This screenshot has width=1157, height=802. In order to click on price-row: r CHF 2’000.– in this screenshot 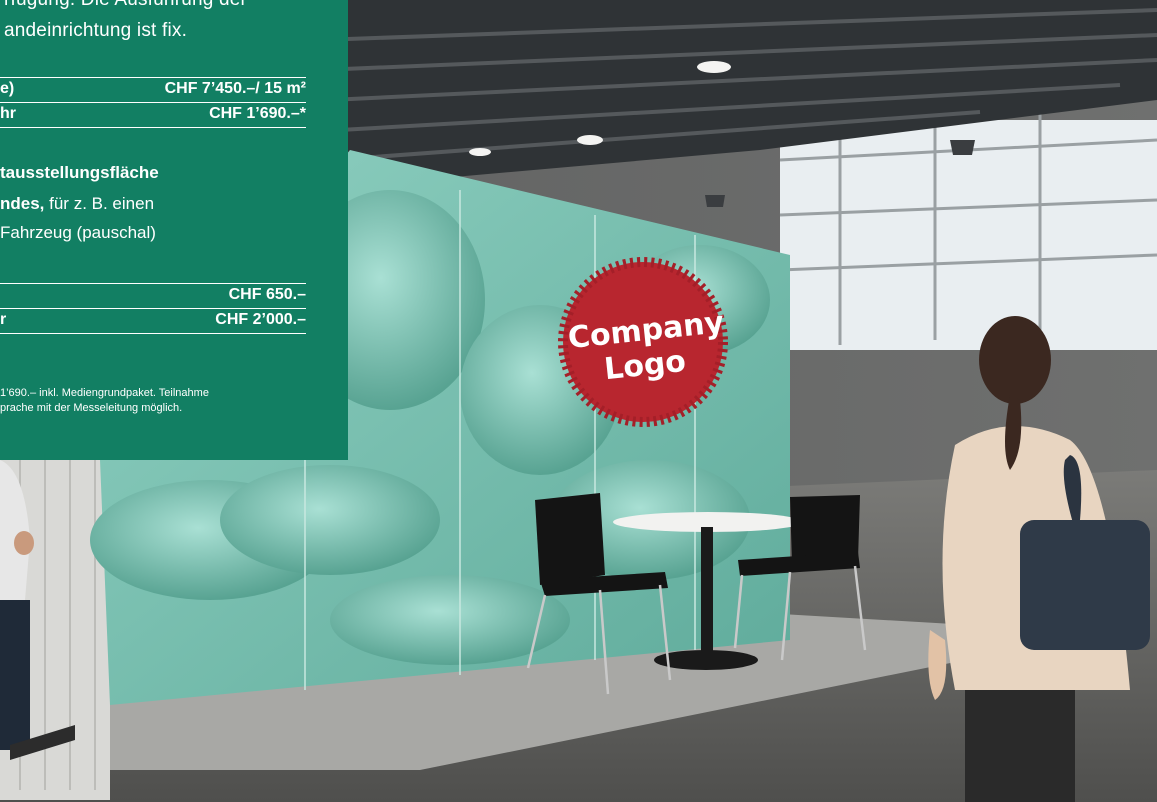, I will do `click(153, 321)`.